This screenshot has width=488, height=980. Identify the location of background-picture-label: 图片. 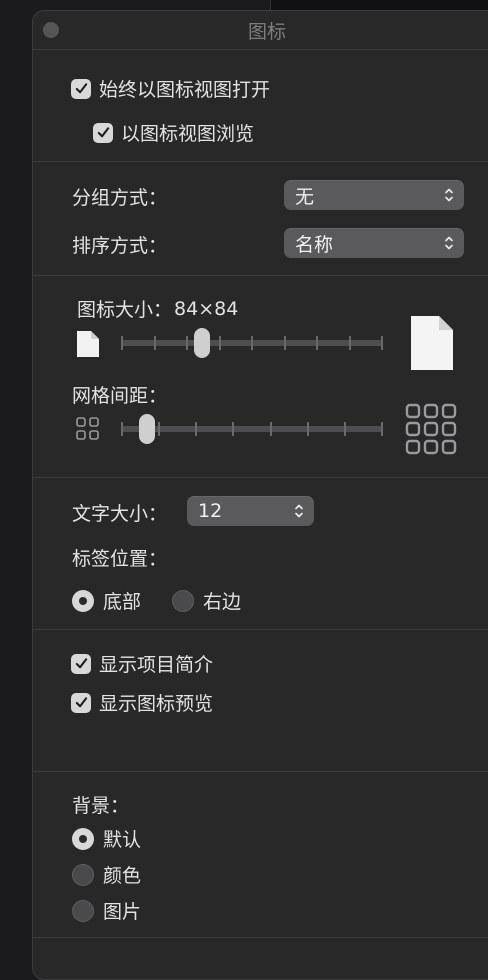
(122, 912).